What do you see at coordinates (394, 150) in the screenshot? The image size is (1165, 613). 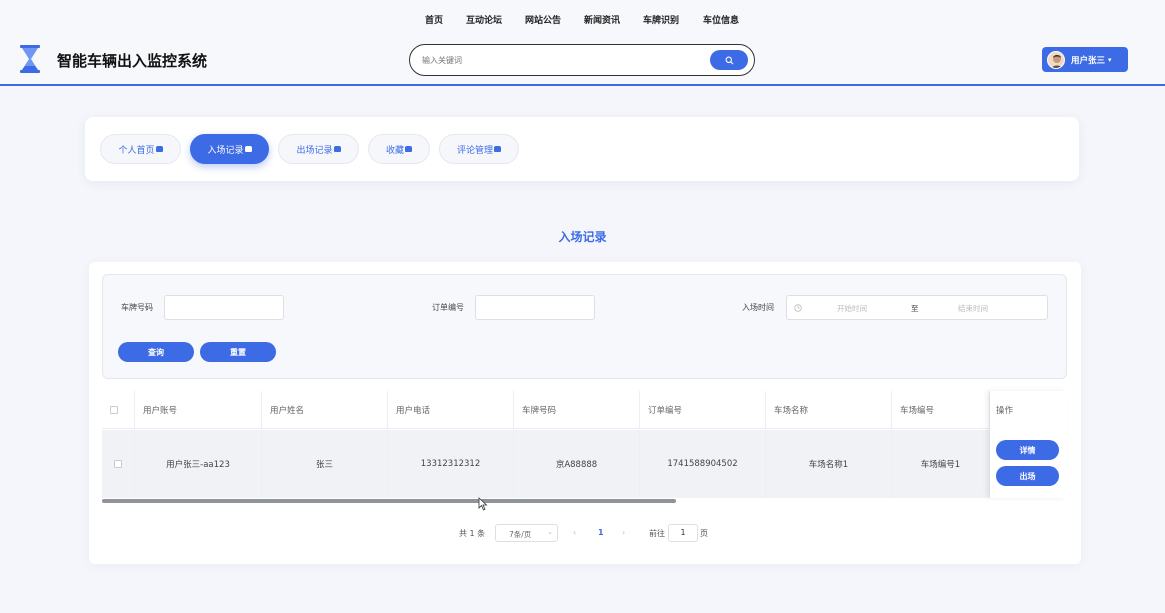 I see `tab-label: 收藏` at bounding box center [394, 150].